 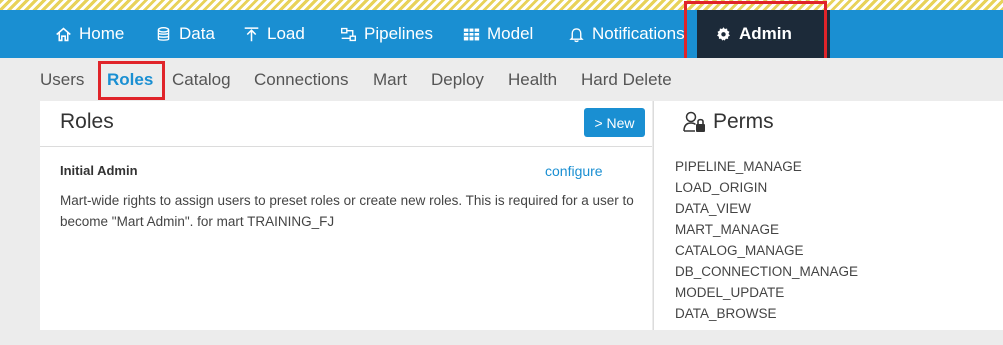 What do you see at coordinates (713, 208) in the screenshot?
I see `perm-item: DATA_VIEW` at bounding box center [713, 208].